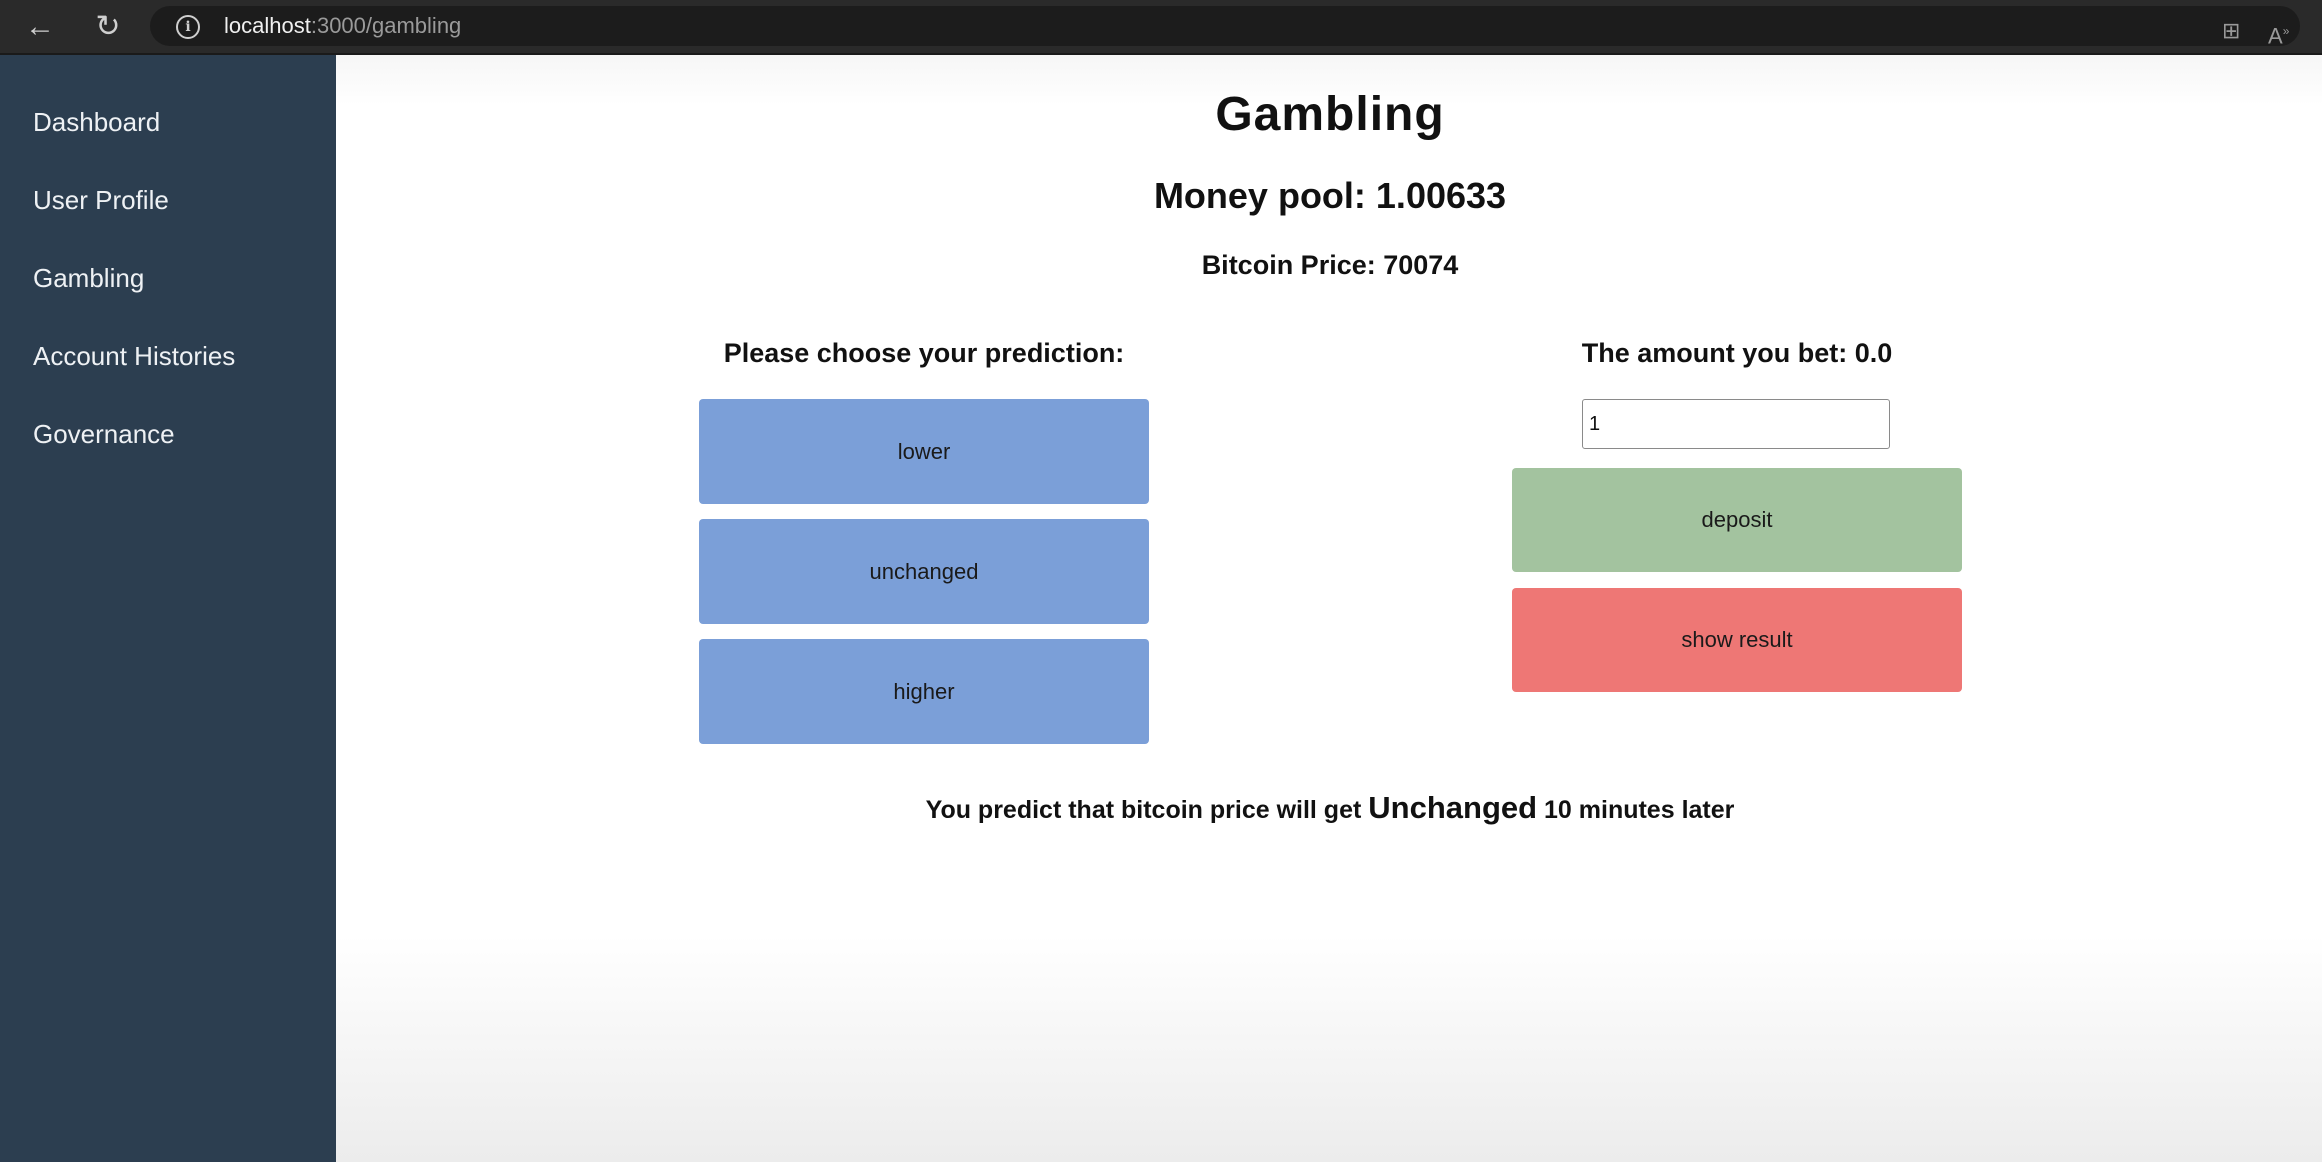 Image resolution: width=2322 pixels, height=1162 pixels. I want to click on sidebar-item-gambling: Gambling, so click(88, 278).